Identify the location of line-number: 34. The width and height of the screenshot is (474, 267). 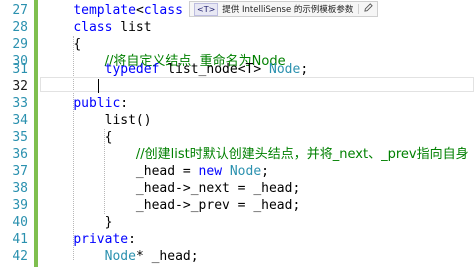
(20, 120).